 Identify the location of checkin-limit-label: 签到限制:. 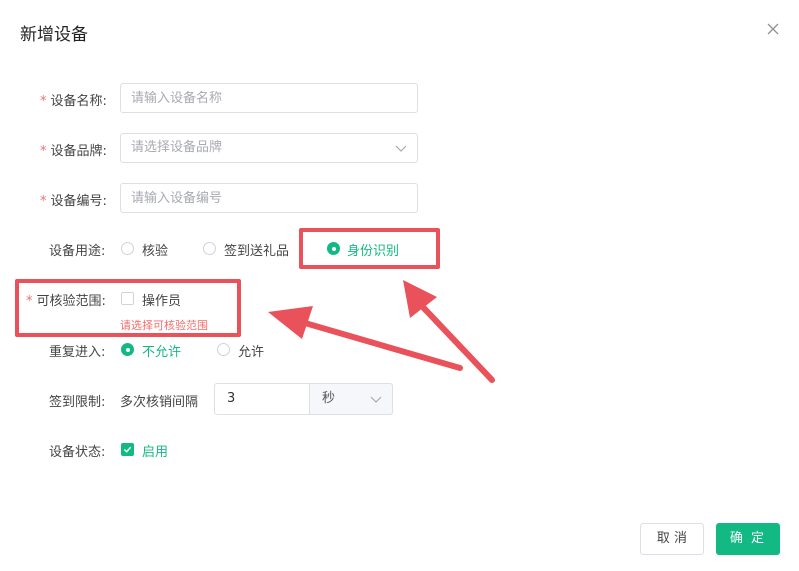
(77, 402).